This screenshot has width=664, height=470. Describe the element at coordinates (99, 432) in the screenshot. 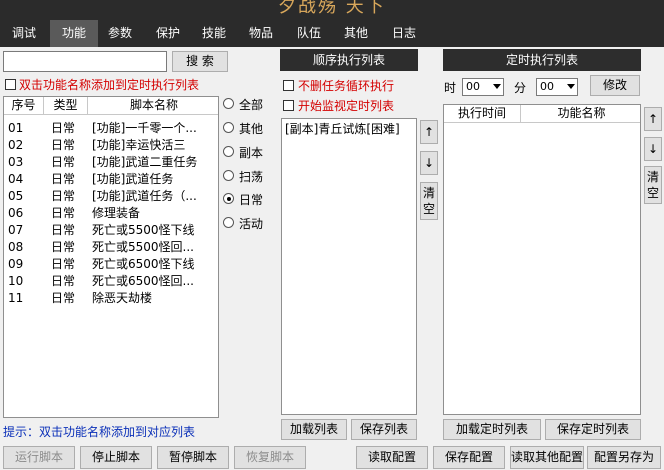

I see `bottom-hint: 提示：双击功能名称添加到对应列表` at that location.